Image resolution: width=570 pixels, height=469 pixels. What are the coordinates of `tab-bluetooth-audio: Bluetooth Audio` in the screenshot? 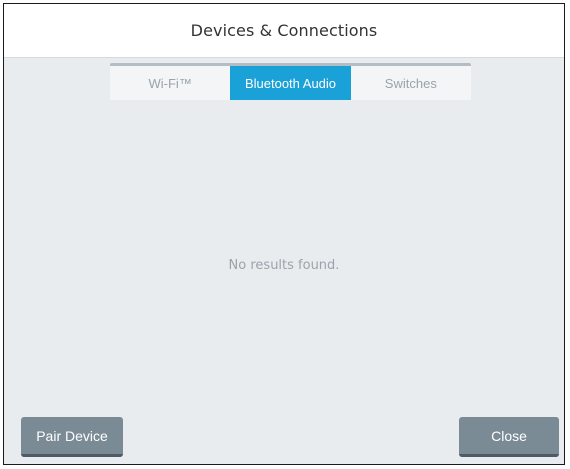 It's located at (290, 83).